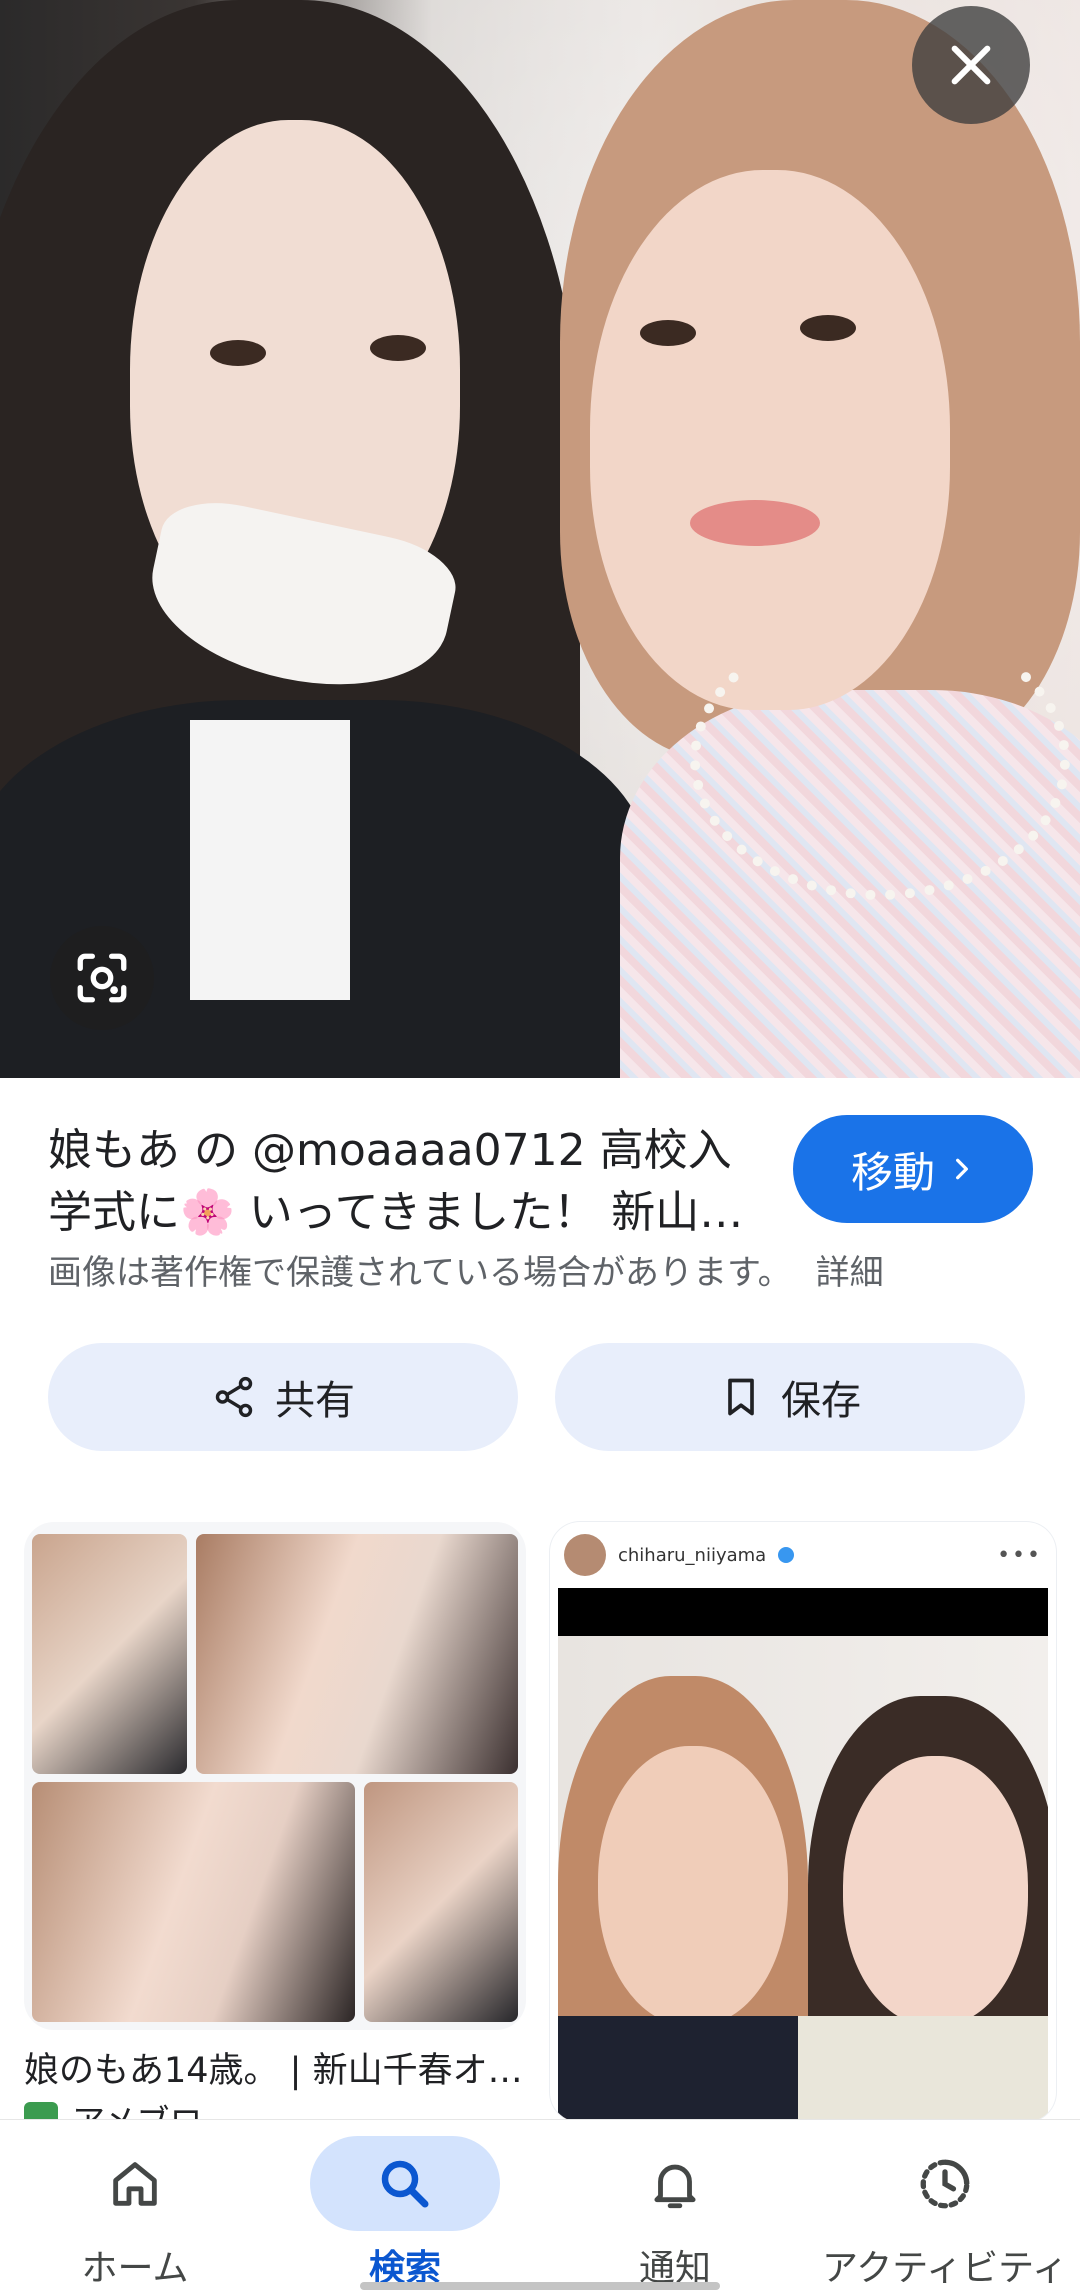 The image size is (1080, 2291). I want to click on nav-activity-label: アクティビティ, so click(945, 2268).